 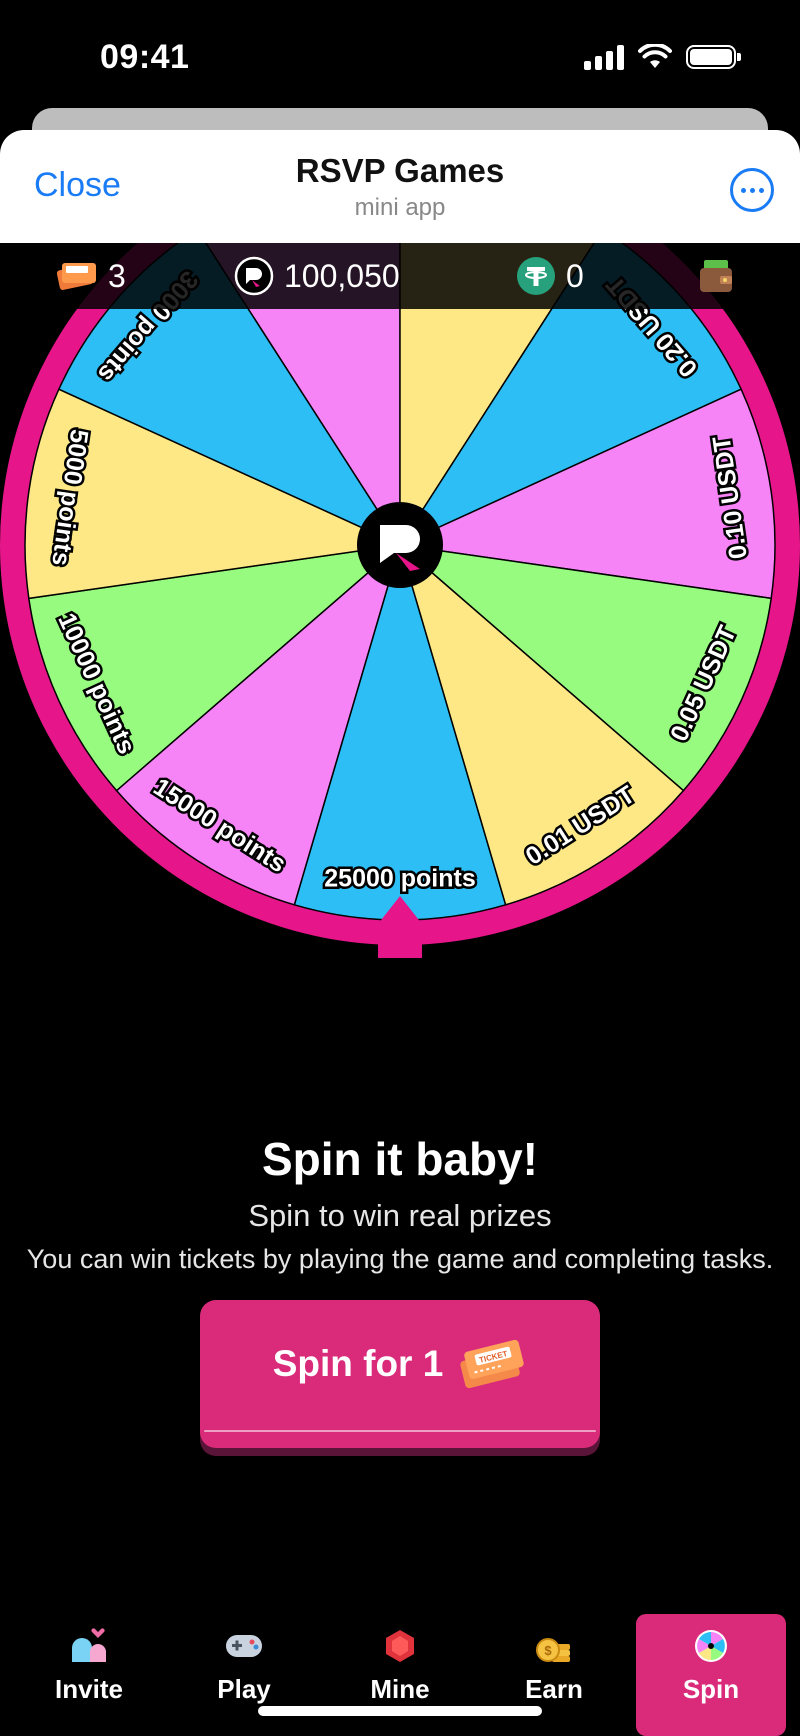 What do you see at coordinates (89, 1689) in the screenshot?
I see `tab-invite-label: Invite` at bounding box center [89, 1689].